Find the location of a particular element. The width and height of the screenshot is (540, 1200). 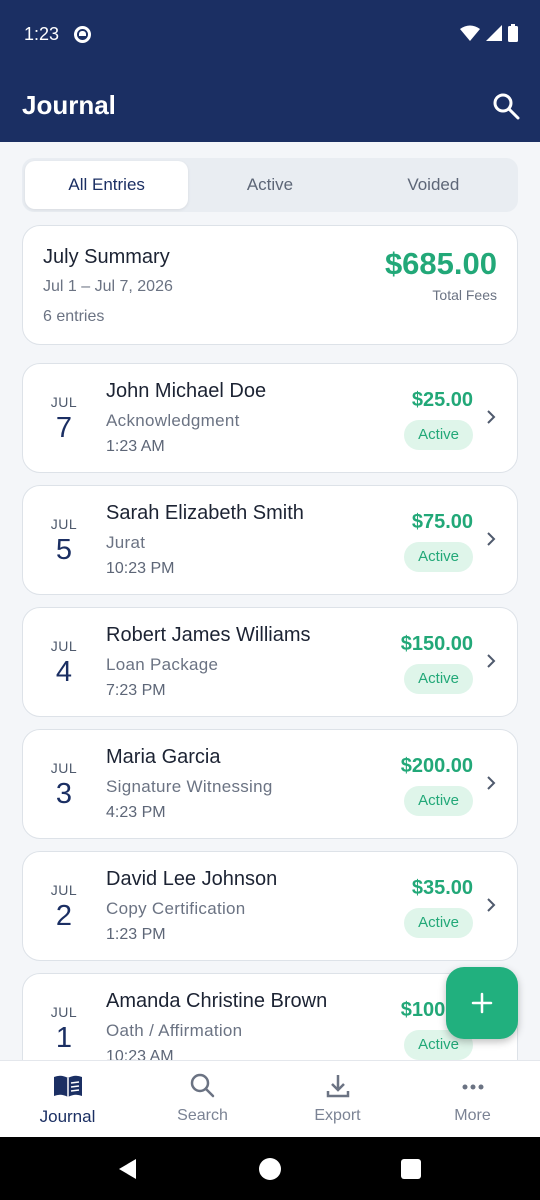

entry-type: Loan Package is located at coordinates (162, 664).